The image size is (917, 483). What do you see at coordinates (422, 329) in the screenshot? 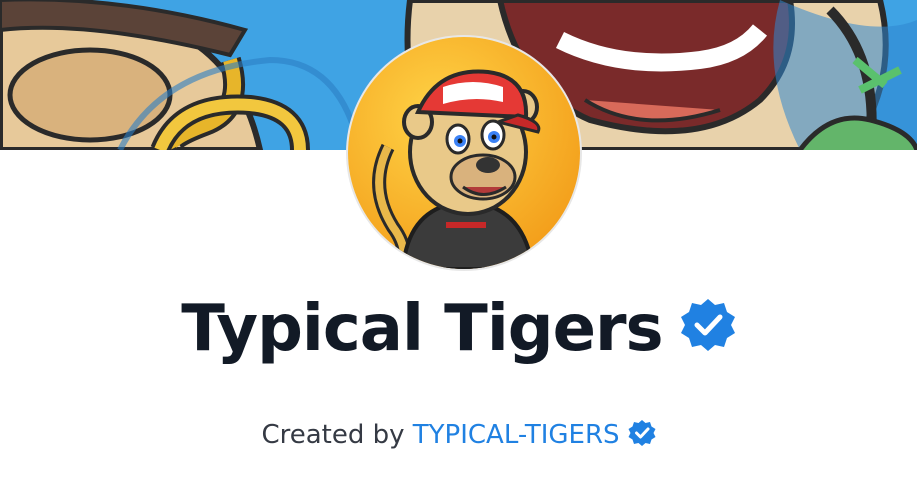
I see `collection-title-text: Typical Tigers` at bounding box center [422, 329].